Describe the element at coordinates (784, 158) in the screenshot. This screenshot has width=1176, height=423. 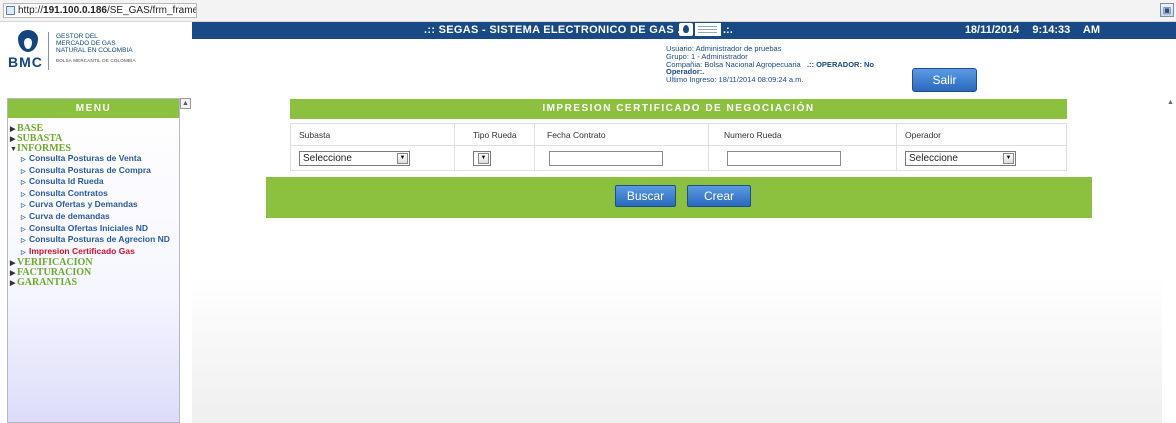
I see `numero-rueda-input` at that location.